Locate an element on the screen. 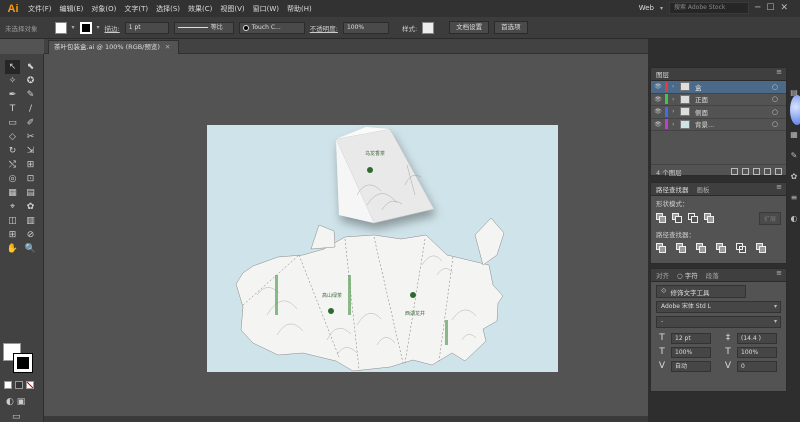 This screenshot has width=800, height=422. symbols-icon: ✿ is located at coordinates (794, 176).